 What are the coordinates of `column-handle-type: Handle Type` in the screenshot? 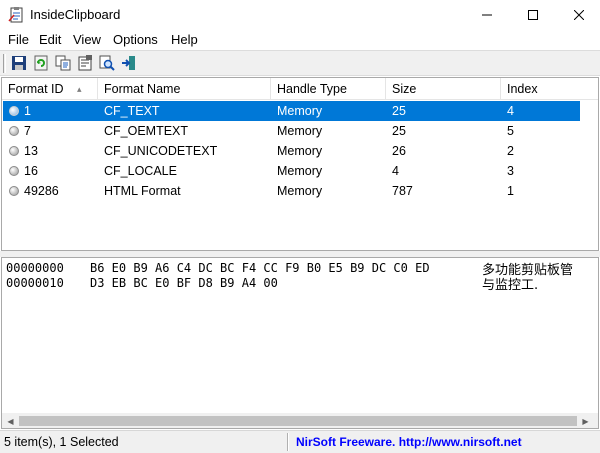 It's located at (328, 89).